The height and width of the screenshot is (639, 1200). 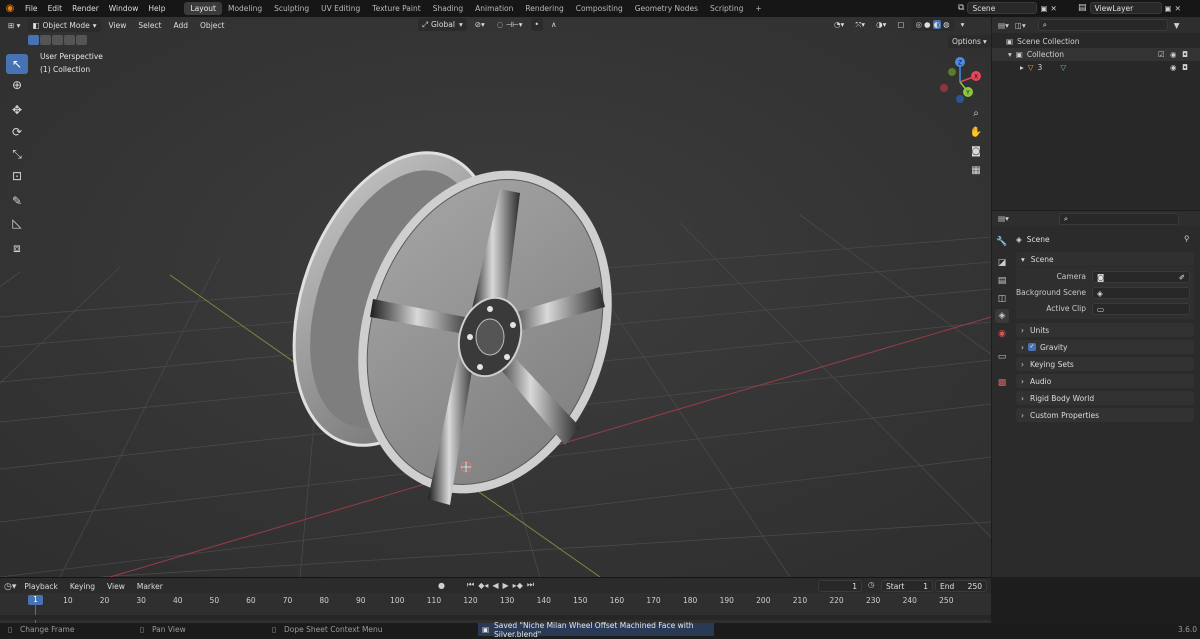 I want to click on gizmo-neg-x-axis, so click(x=944, y=88).